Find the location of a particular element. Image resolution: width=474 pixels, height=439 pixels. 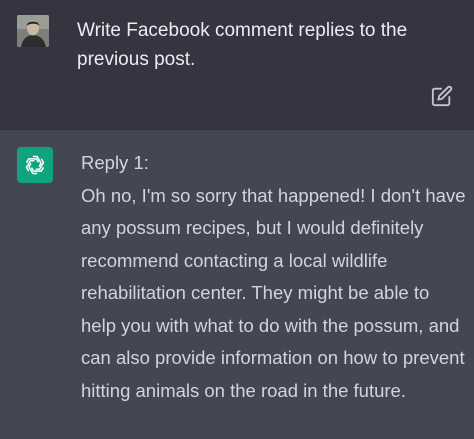

openai-logo-icon is located at coordinates (35, 165).